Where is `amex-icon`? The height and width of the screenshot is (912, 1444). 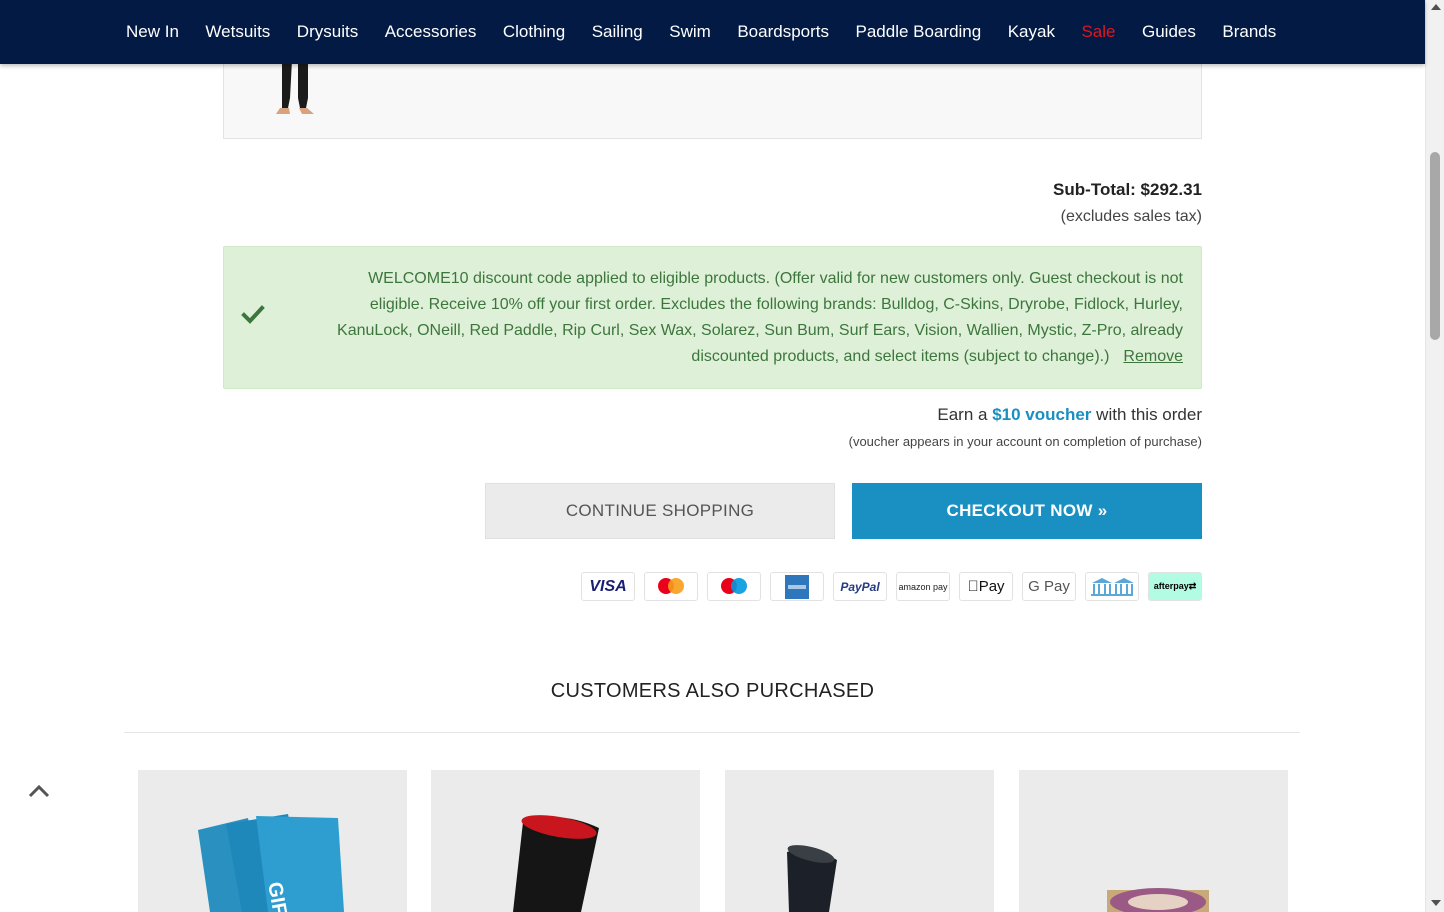 amex-icon is located at coordinates (797, 586).